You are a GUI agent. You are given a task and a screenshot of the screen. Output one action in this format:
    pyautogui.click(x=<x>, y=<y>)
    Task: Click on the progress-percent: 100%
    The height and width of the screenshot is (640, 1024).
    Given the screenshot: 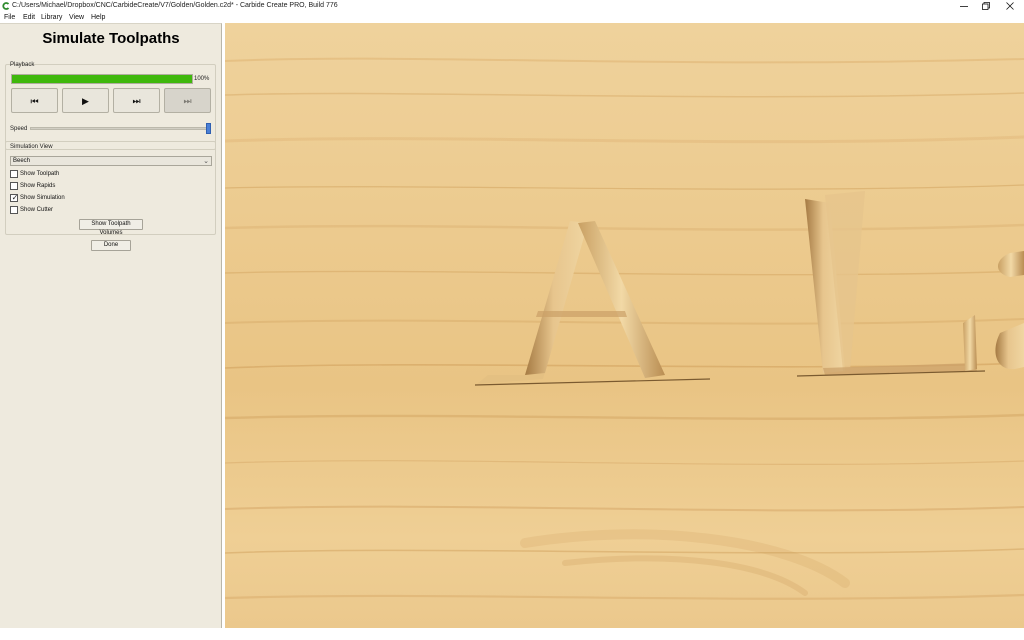 What is the action you would take?
    pyautogui.click(x=202, y=79)
    